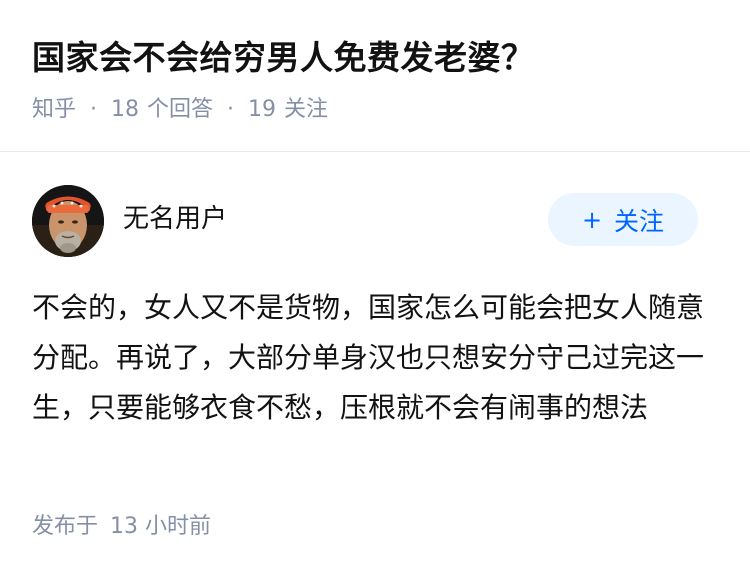 This screenshot has width=750, height=578. What do you see at coordinates (306, 109) in the screenshot?
I see `followers-label: 关注` at bounding box center [306, 109].